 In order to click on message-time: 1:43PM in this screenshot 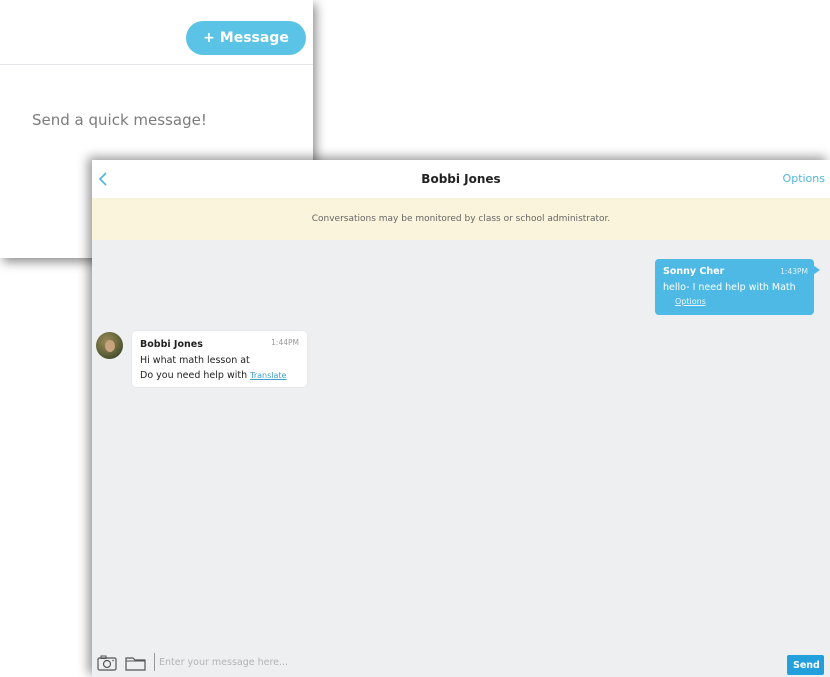, I will do `click(794, 271)`.